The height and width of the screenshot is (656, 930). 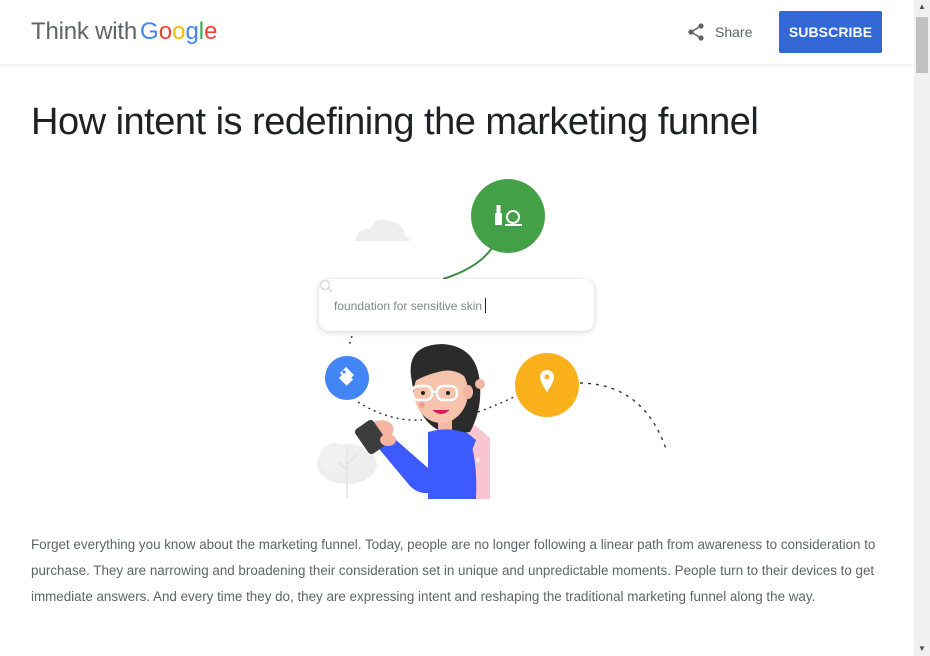 I want to click on share-button: Share, so click(x=719, y=32).